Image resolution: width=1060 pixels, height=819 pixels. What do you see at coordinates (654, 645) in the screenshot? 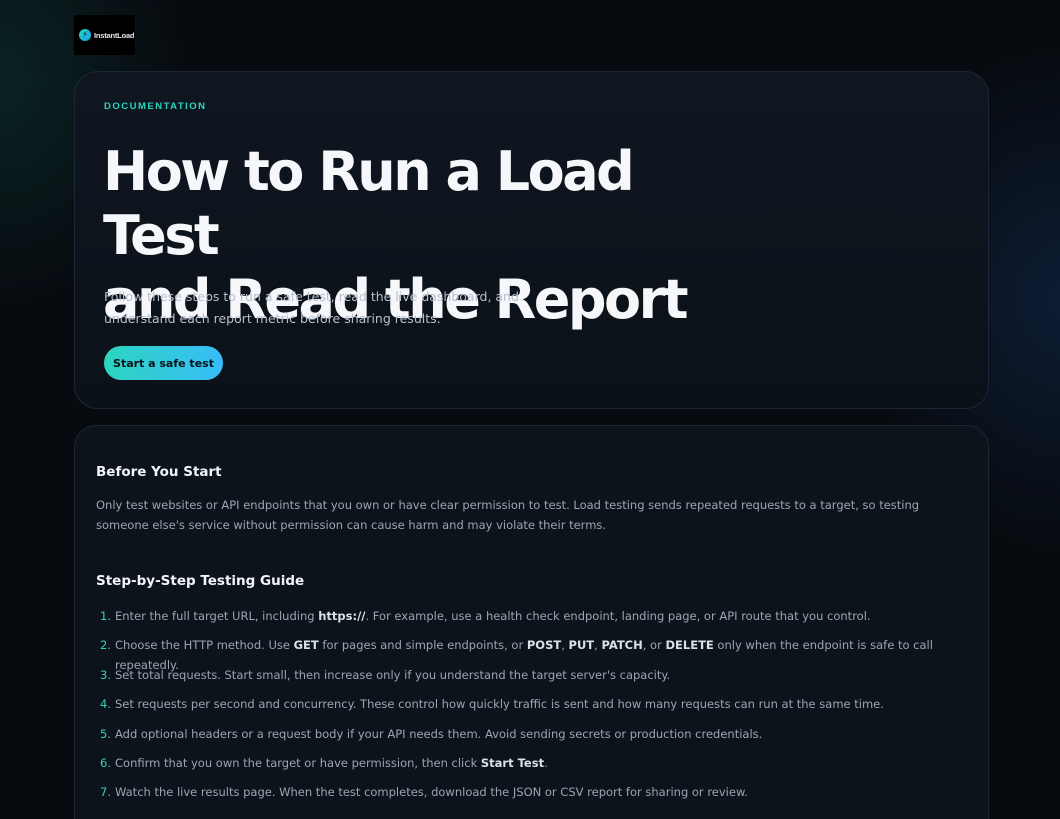
I see `step-text-part: , or` at bounding box center [654, 645].